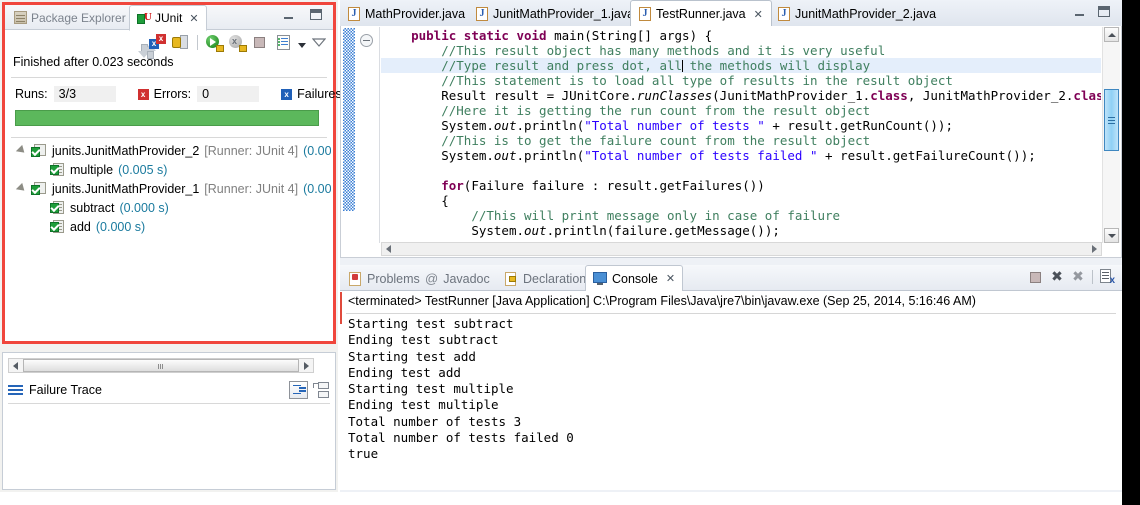 Image resolution: width=1140 pixels, height=505 pixels. What do you see at coordinates (674, 95) in the screenshot?
I see `code-token: runClasses` at bounding box center [674, 95].